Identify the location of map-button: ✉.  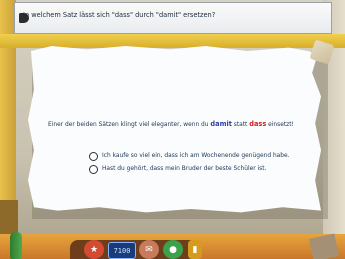
(149, 249).